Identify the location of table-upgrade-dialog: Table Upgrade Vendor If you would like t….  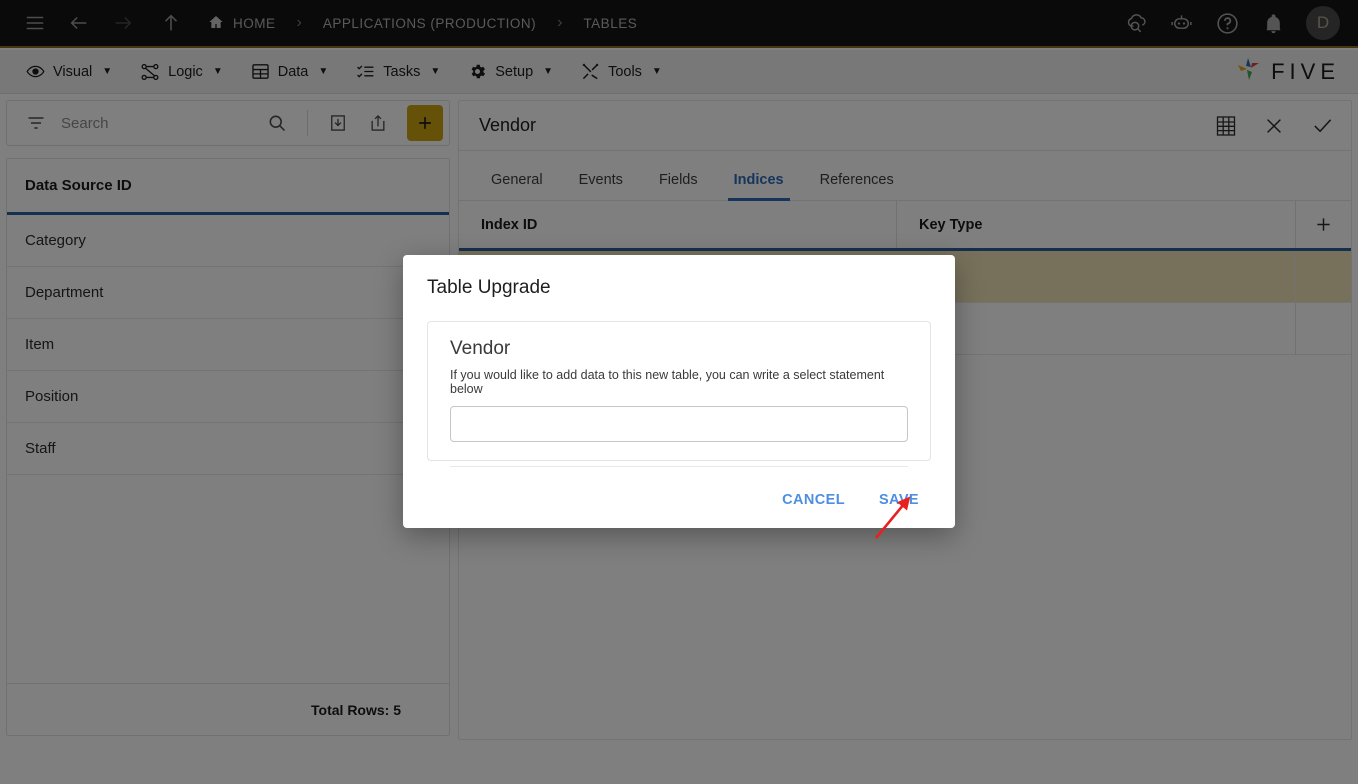
(679, 391).